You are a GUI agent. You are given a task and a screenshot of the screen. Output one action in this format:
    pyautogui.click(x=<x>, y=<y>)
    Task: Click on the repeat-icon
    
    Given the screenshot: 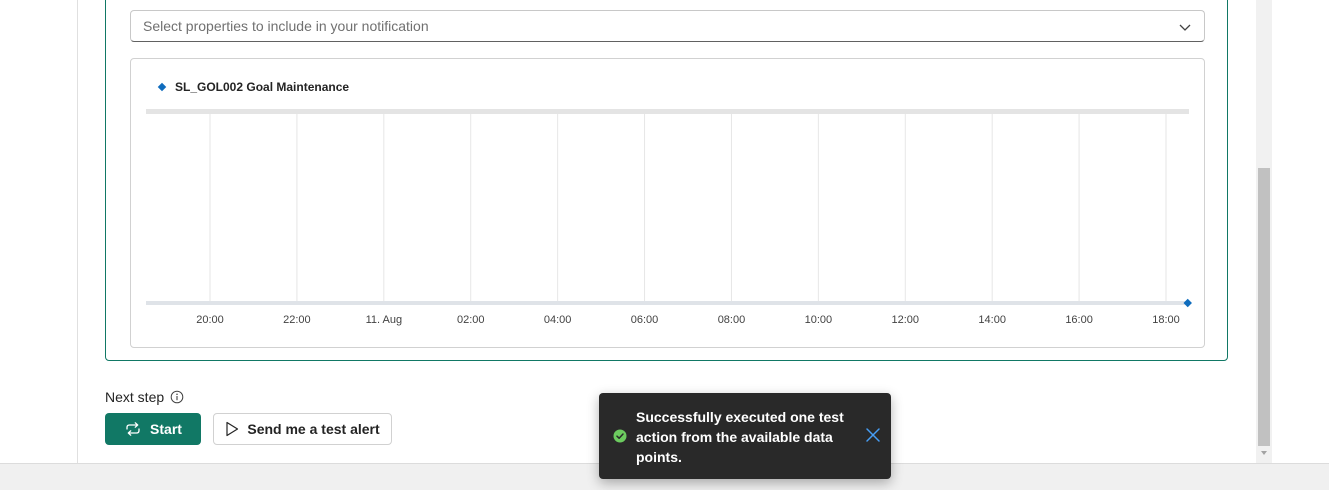 What is the action you would take?
    pyautogui.click(x=133, y=429)
    